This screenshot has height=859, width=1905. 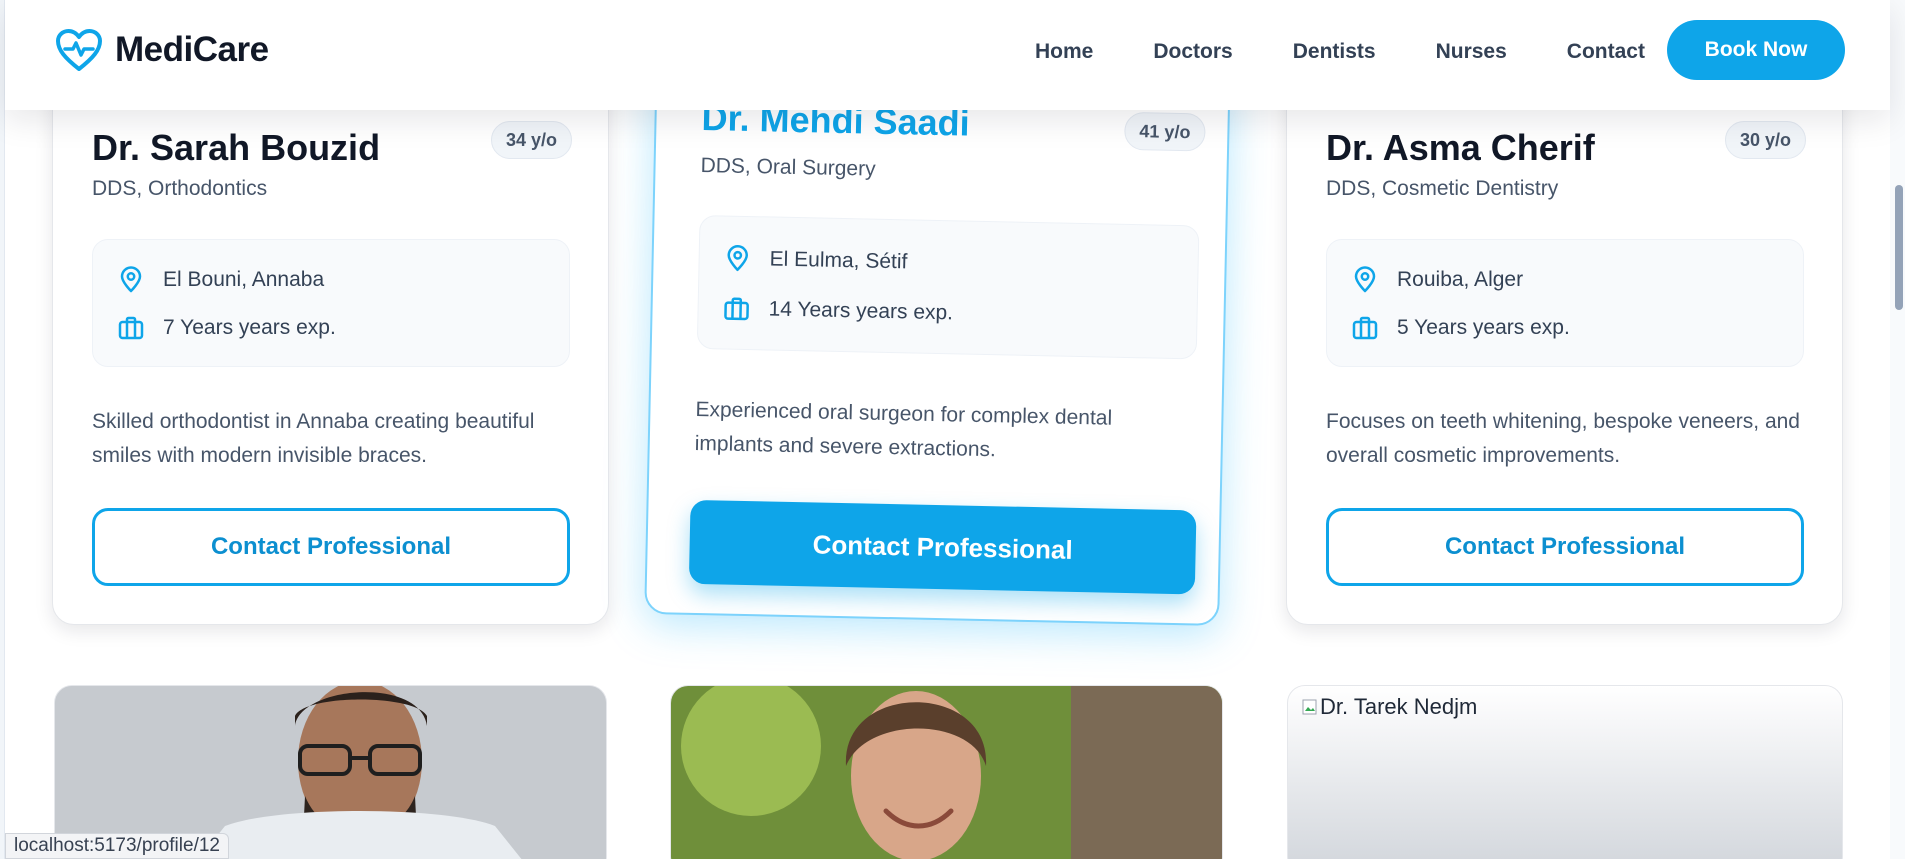 I want to click on broken-image: Dr. Tarek Nedjm, so click(x=1389, y=707).